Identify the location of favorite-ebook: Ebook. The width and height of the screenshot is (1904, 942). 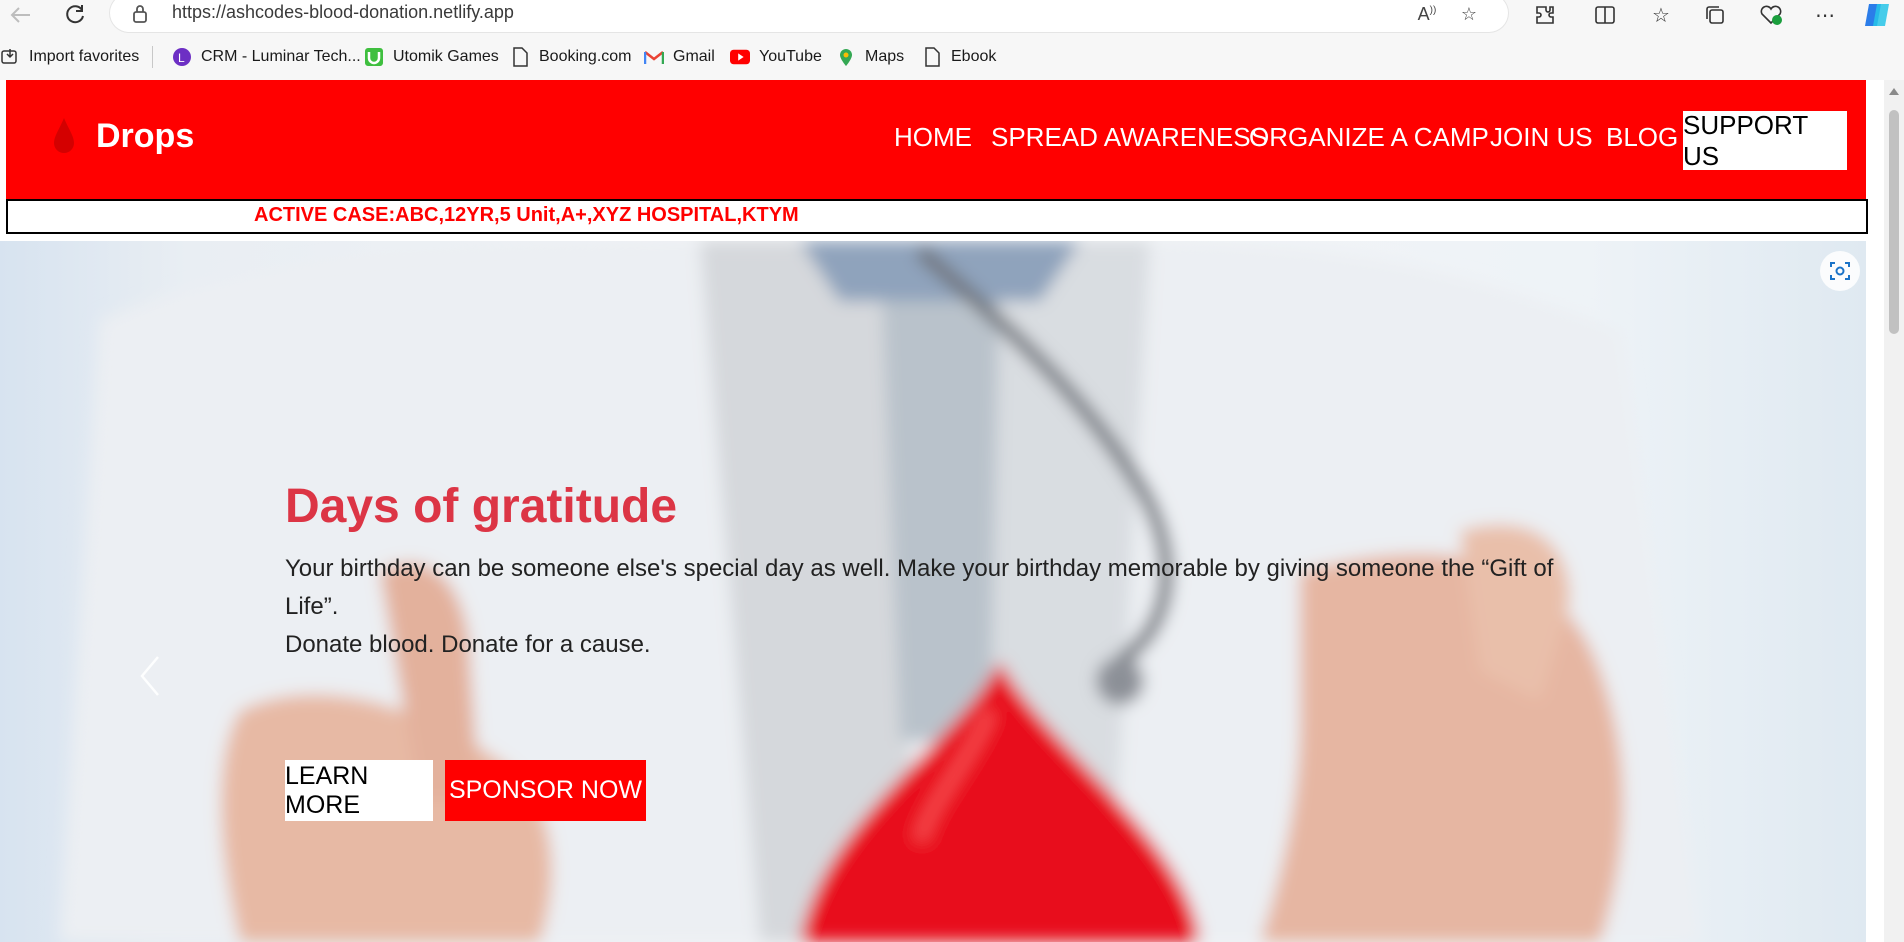
(959, 57).